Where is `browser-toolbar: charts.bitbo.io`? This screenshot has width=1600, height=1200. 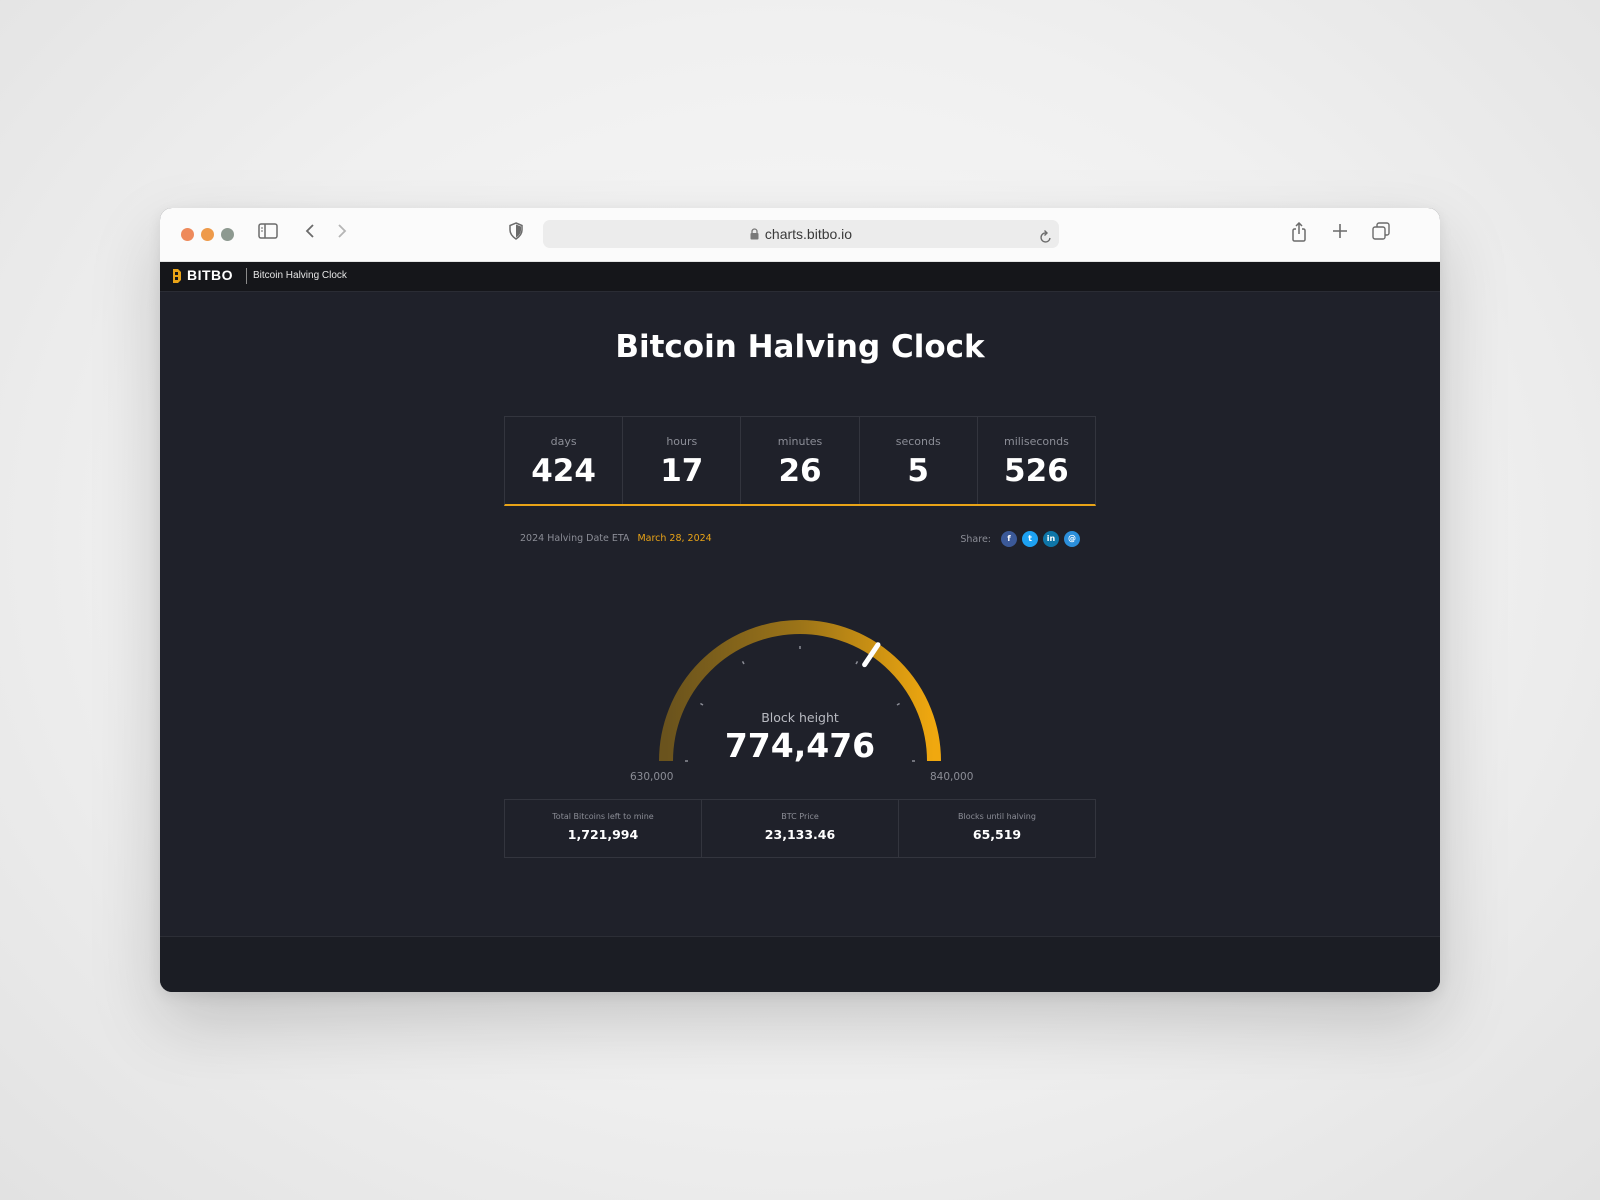
browser-toolbar: charts.bitbo.io is located at coordinates (800, 235).